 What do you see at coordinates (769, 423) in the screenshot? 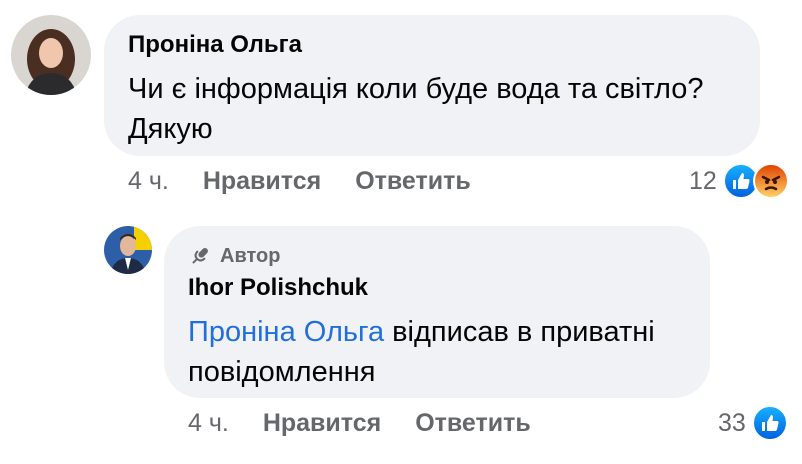
I see `like-icon` at bounding box center [769, 423].